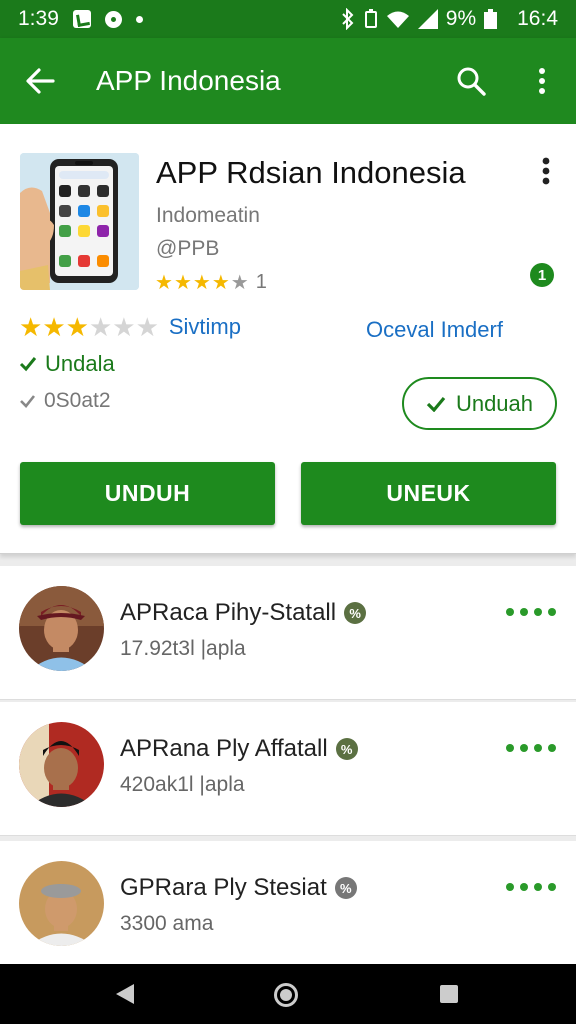  I want to click on user-name-text: APRaca Pihy-Statall, so click(228, 612).